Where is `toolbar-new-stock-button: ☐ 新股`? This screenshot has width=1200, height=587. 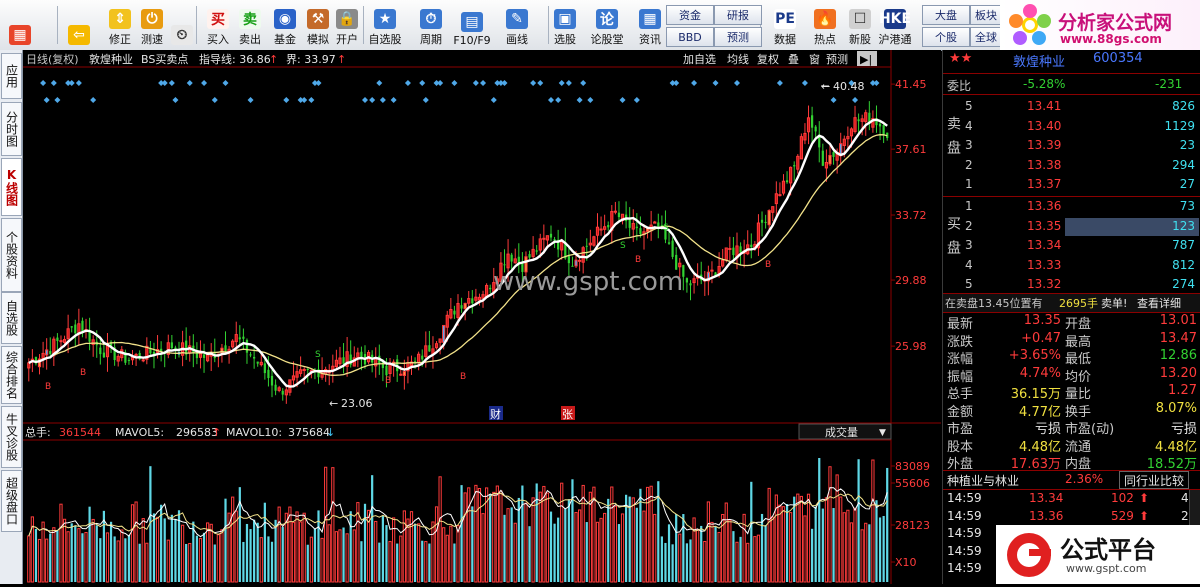
toolbar-new-stock-button: ☐ 新股 is located at coordinates (860, 25).